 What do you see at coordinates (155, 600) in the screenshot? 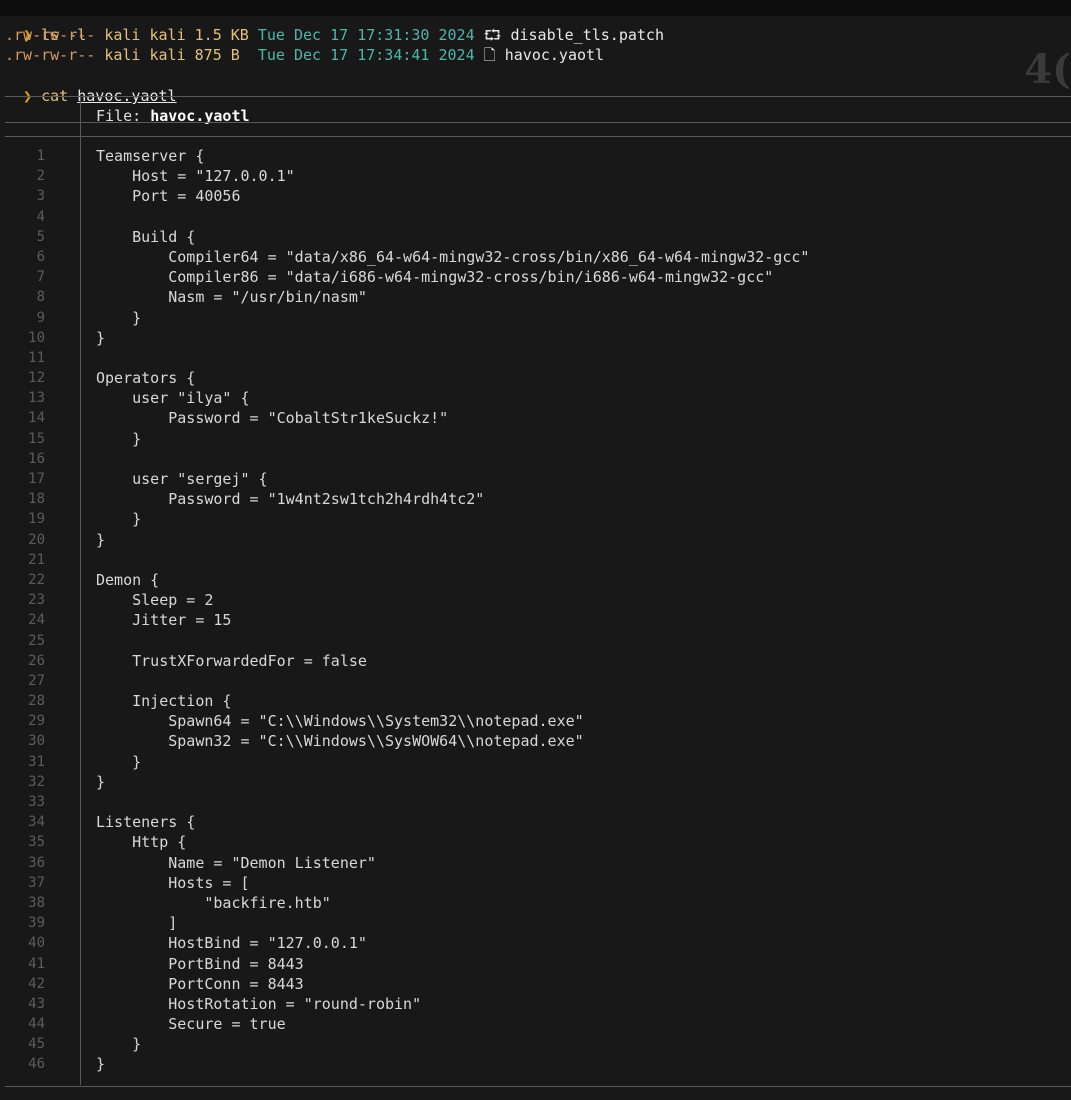
I see `line-content: Sleep = 2` at bounding box center [155, 600].